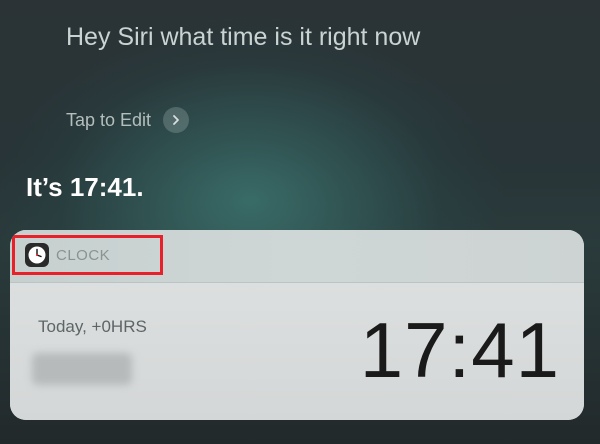 This screenshot has width=600, height=444. What do you see at coordinates (37, 255) in the screenshot?
I see `clock-icon` at bounding box center [37, 255].